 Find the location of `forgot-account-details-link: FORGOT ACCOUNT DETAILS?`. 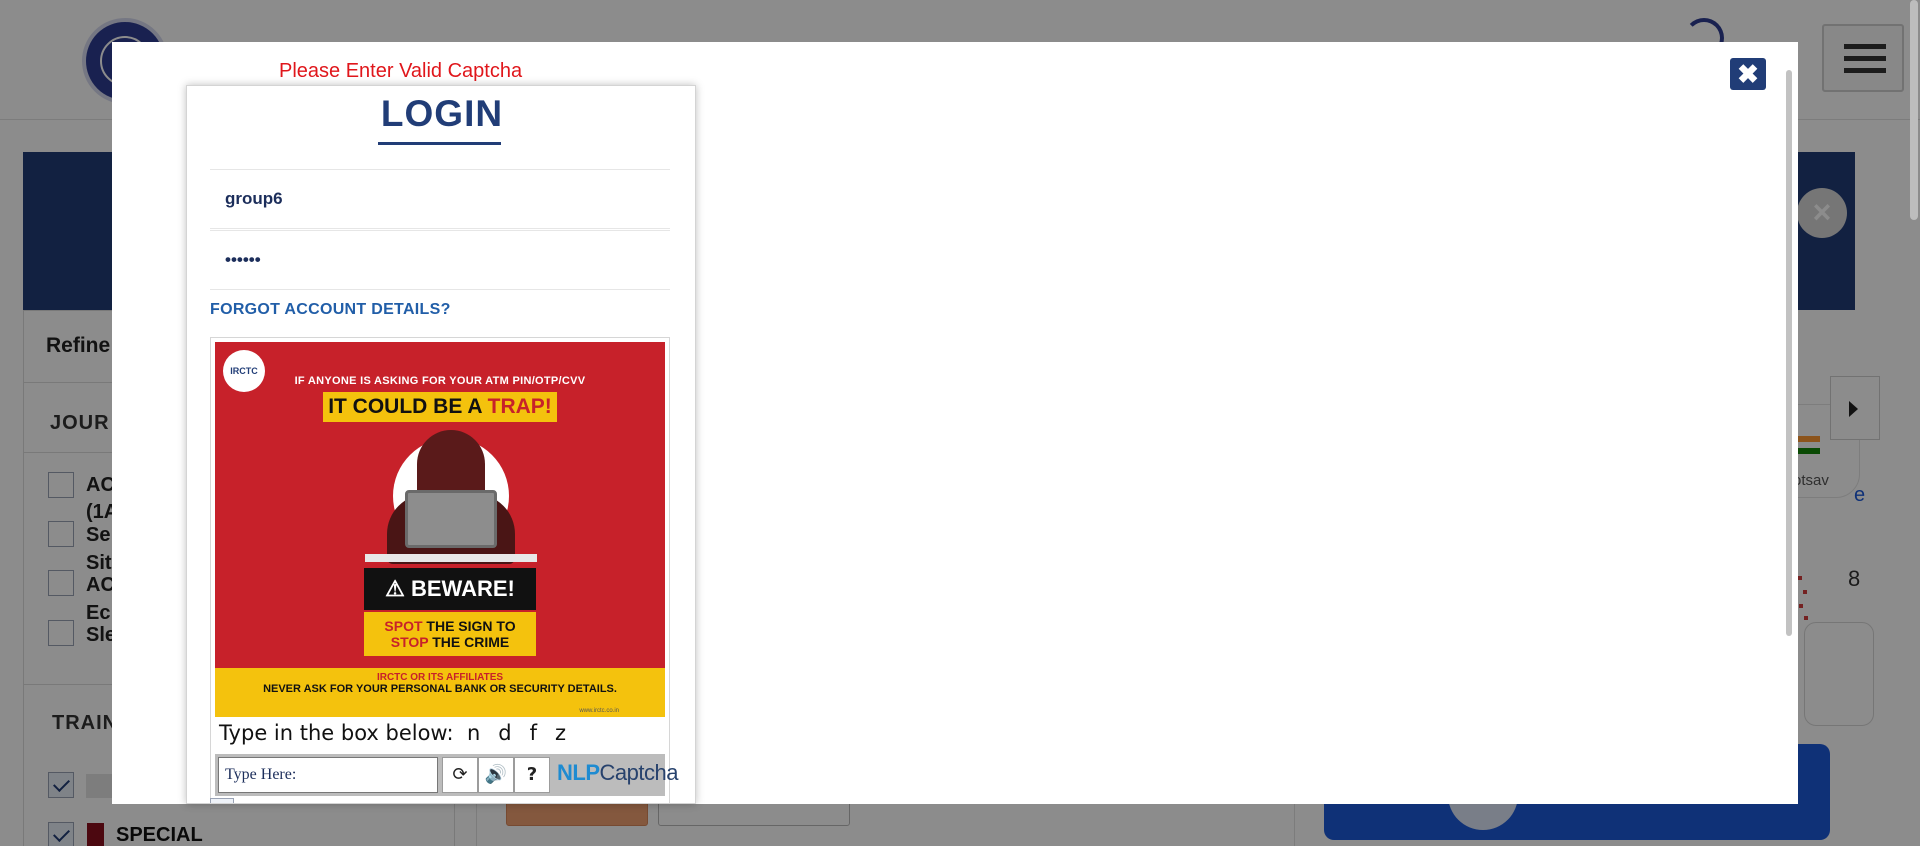

forgot-account-details-link: FORGOT ACCOUNT DETAILS? is located at coordinates (330, 310).